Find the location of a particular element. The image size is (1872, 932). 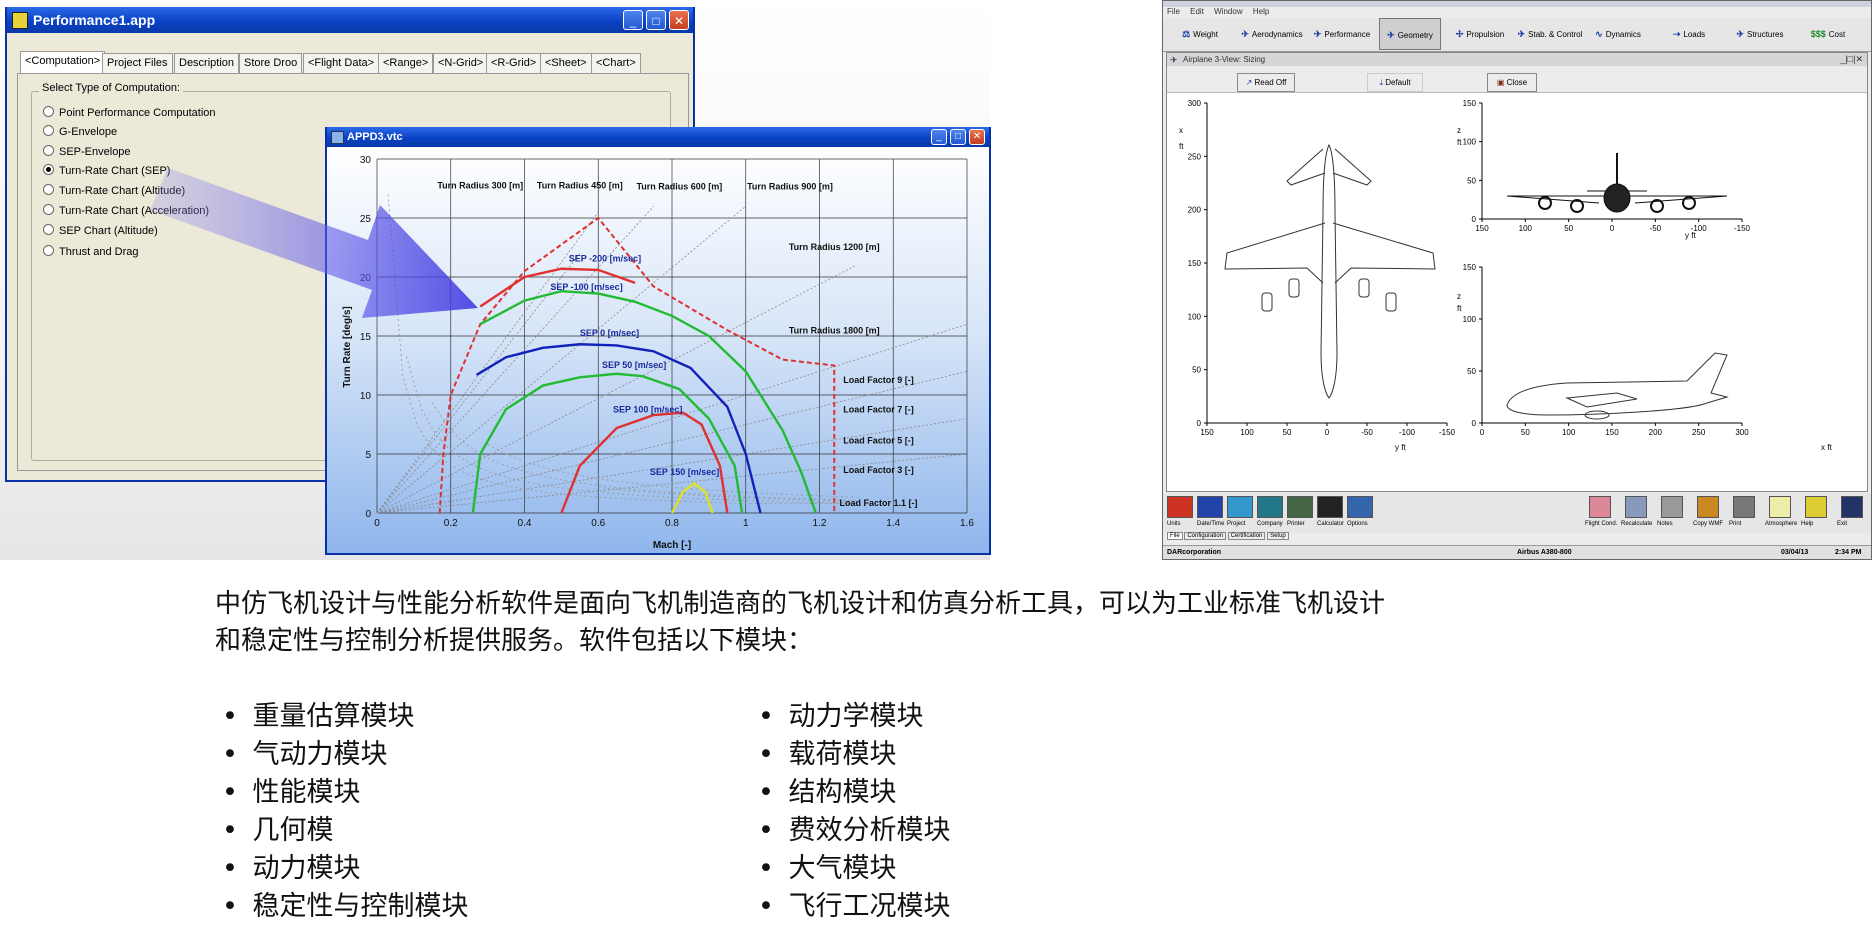

module-loads: ⇢ Loads is located at coordinates (1689, 34).